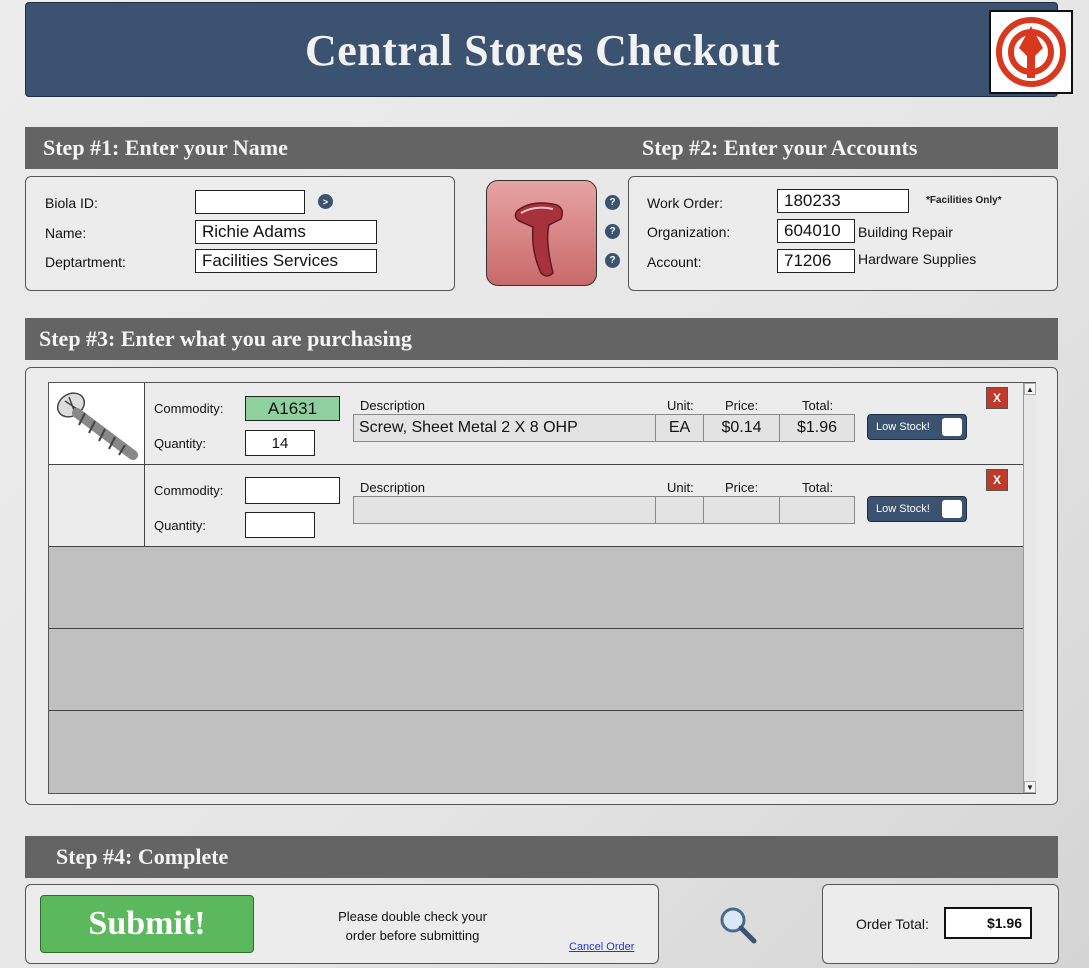  I want to click on account-name: Hardware Supplies, so click(917, 259).